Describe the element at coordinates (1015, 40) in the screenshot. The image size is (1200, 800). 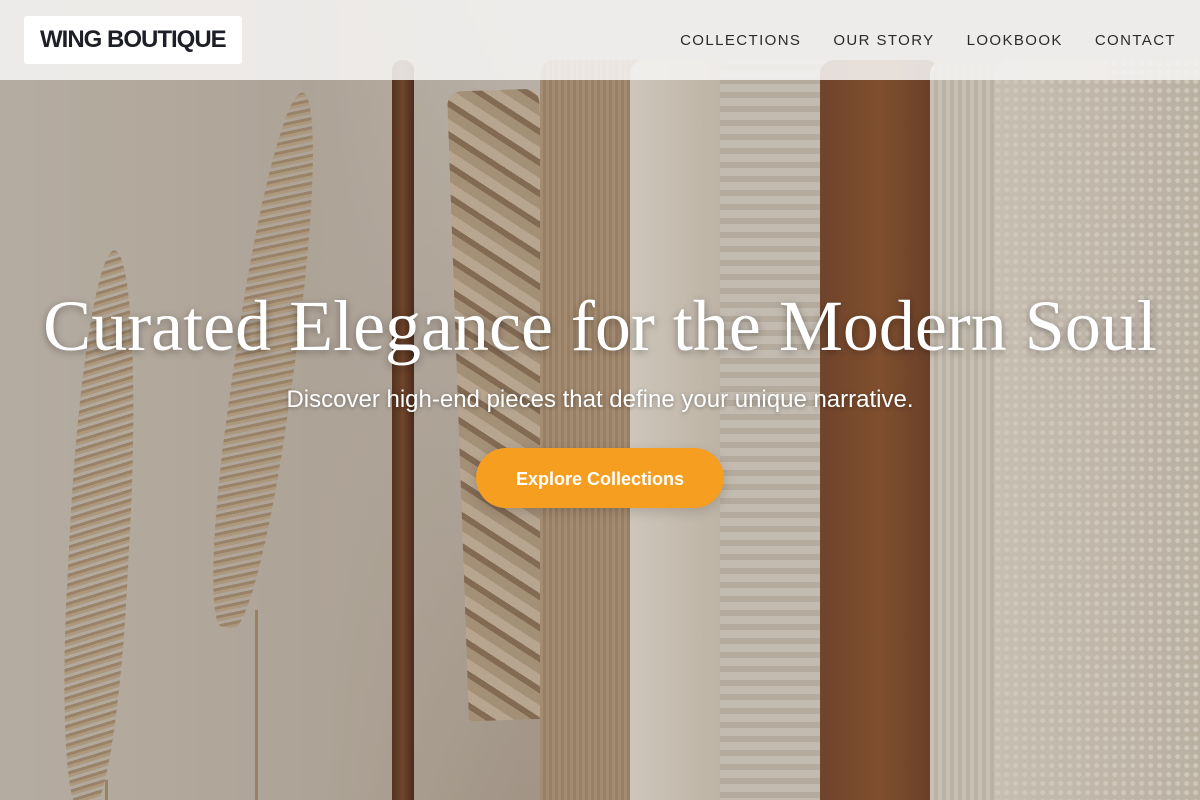
I see `nav-link-lookbook: LOOKBOOK` at that location.